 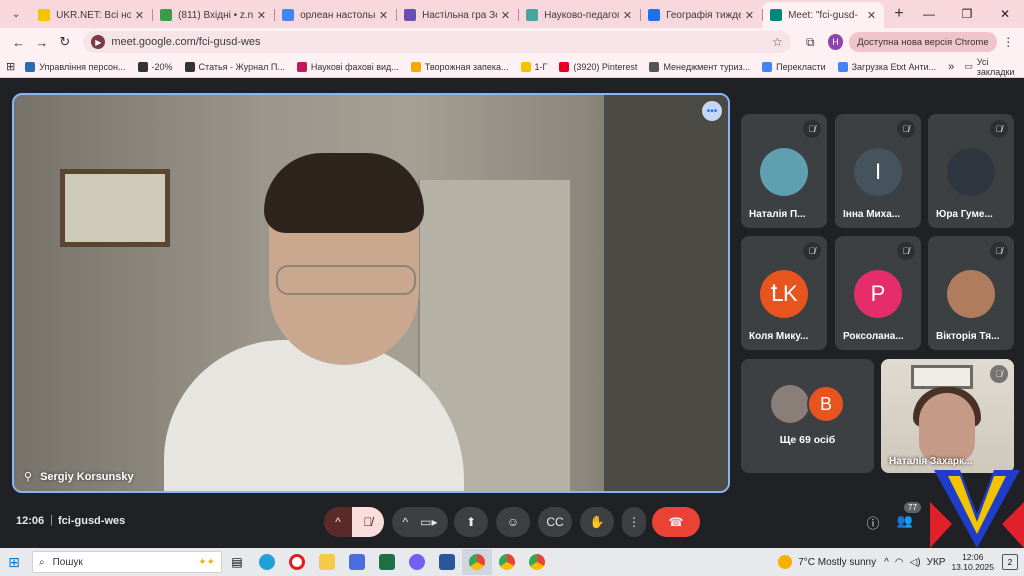 What do you see at coordinates (777, 42) in the screenshot?
I see `bookmark-star-icon: ☆` at bounding box center [777, 42].